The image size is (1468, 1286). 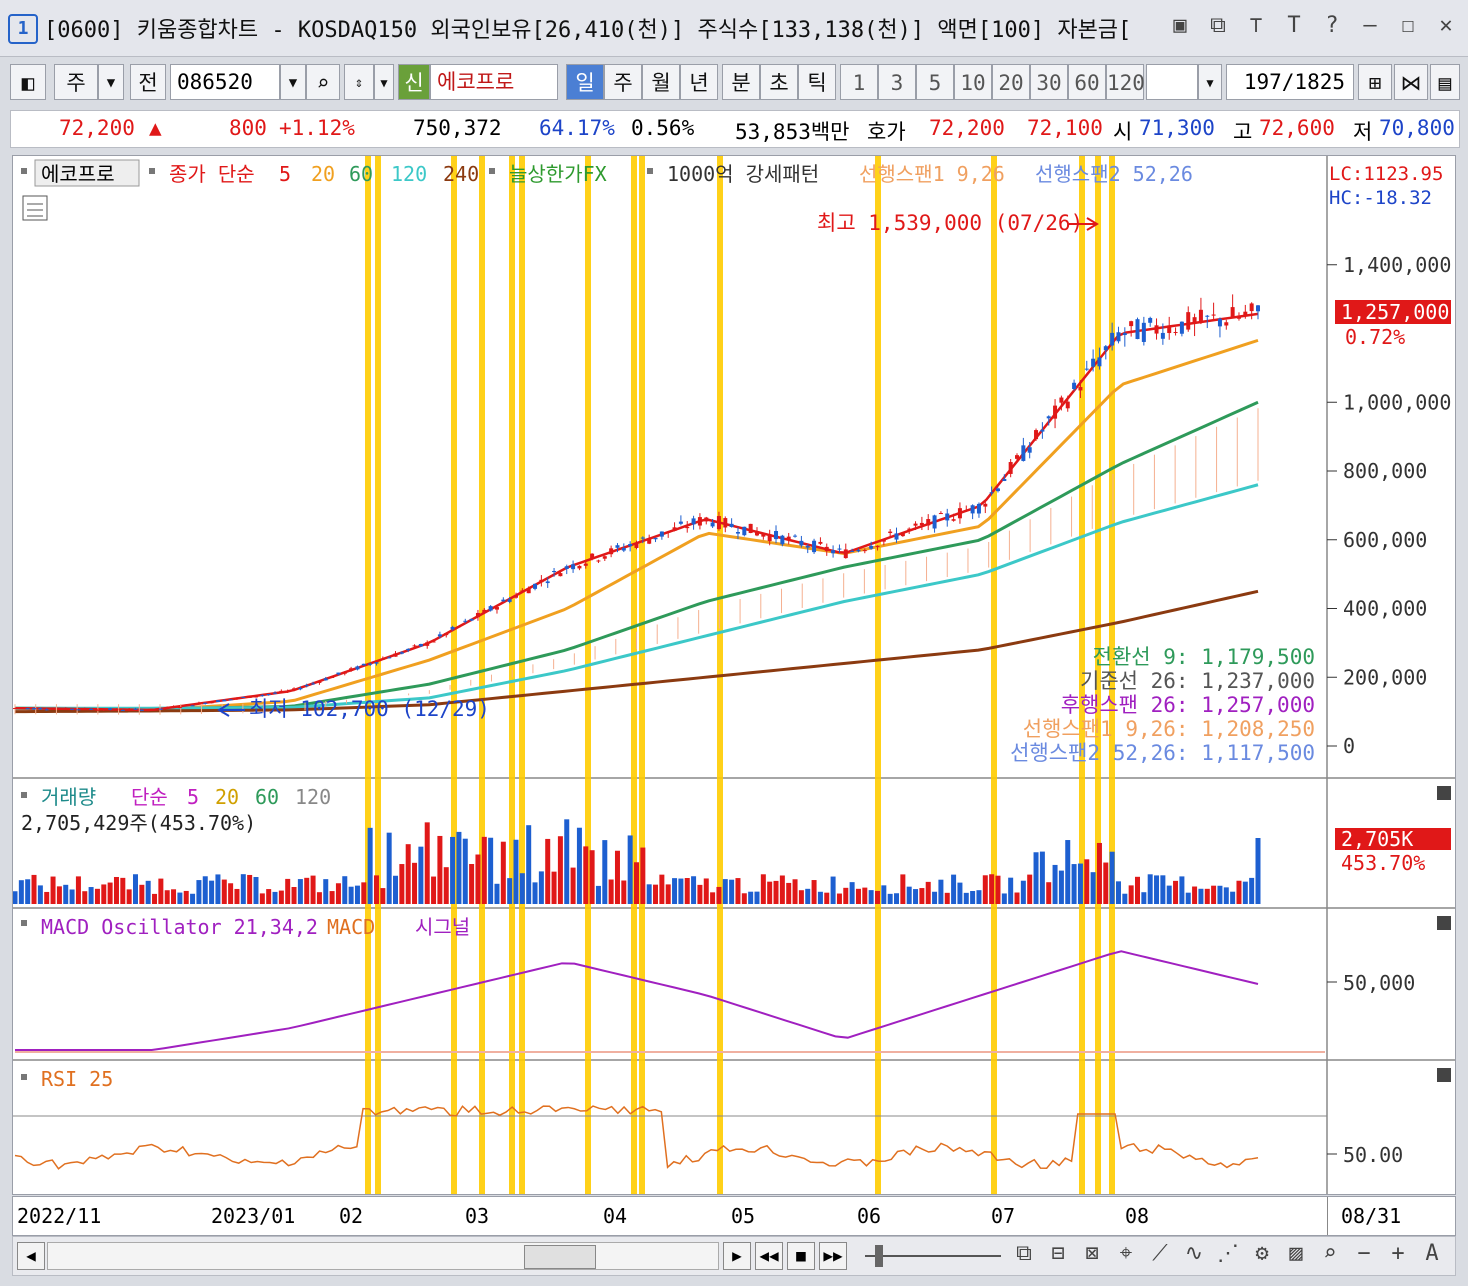 I want to click on stop-icon: ■, so click(x=801, y=1256).